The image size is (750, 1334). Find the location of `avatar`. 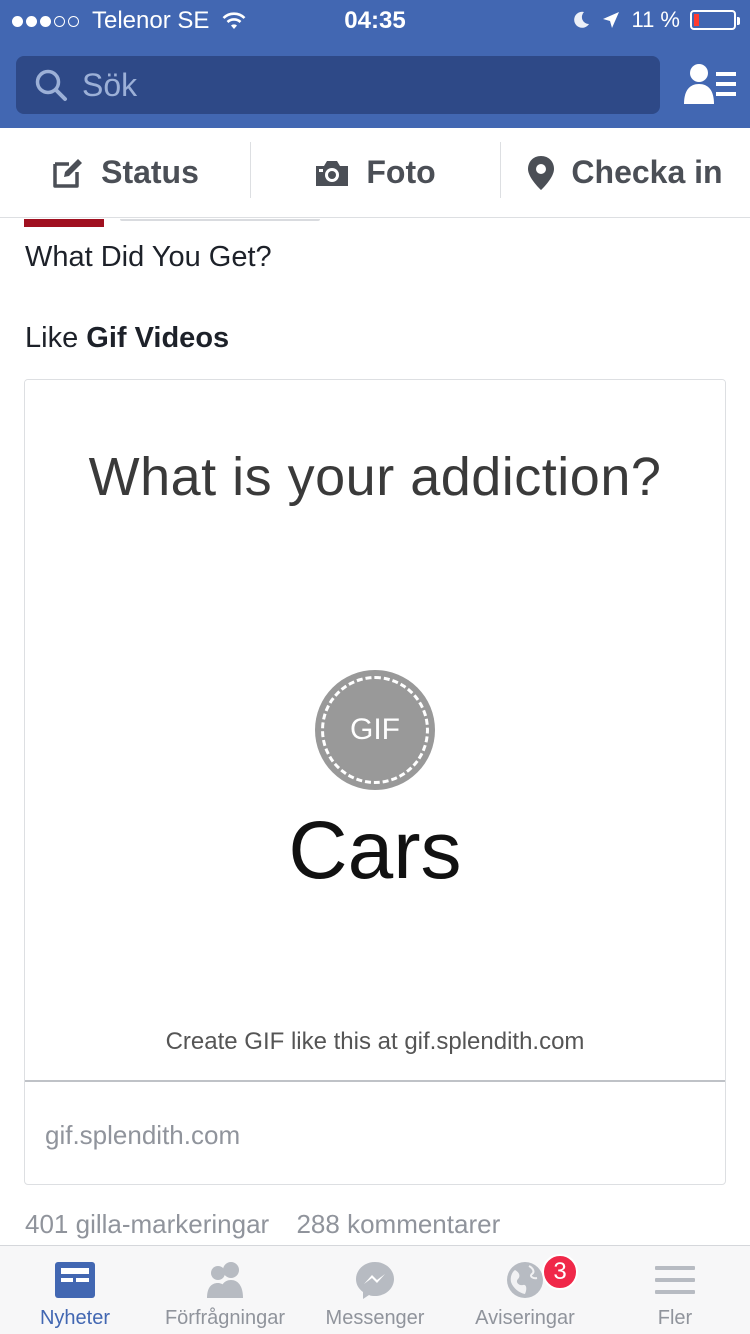

avatar is located at coordinates (64, 223).